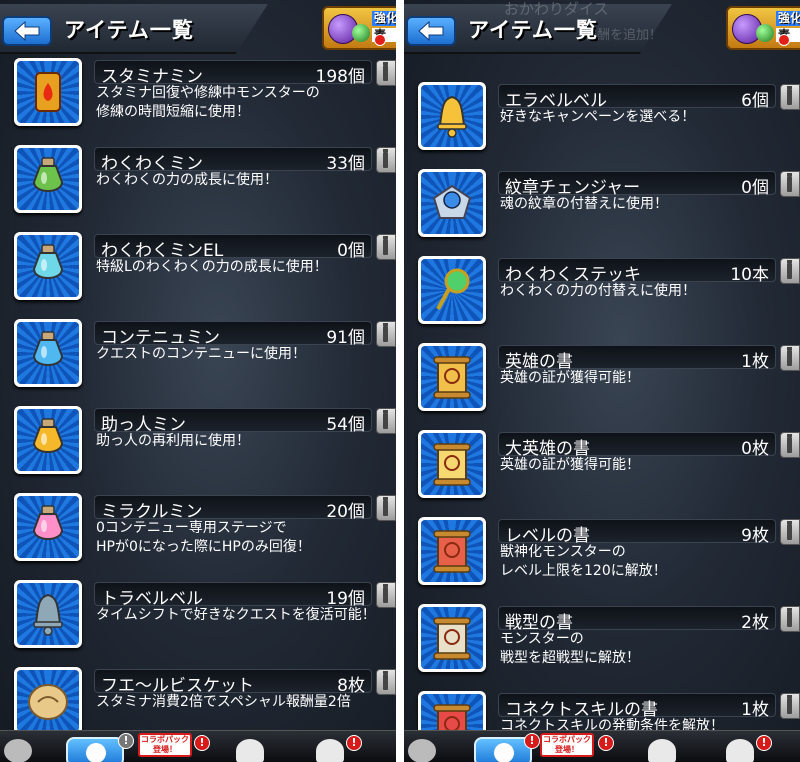  I want to click on item-row: レベルの書 9枚 獣神化モンスターの レベル上限を120に解放！, so click(602, 558).